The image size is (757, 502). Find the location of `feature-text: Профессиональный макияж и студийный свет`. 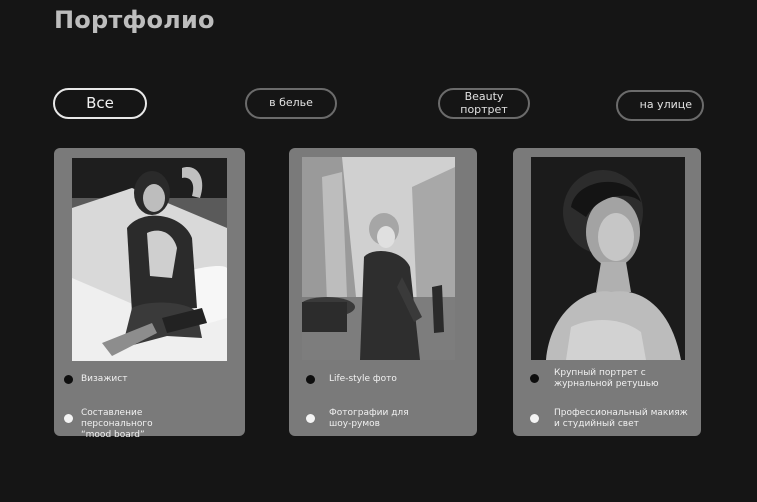

feature-text: Профессиональный макияж и студийный свет is located at coordinates (621, 418).